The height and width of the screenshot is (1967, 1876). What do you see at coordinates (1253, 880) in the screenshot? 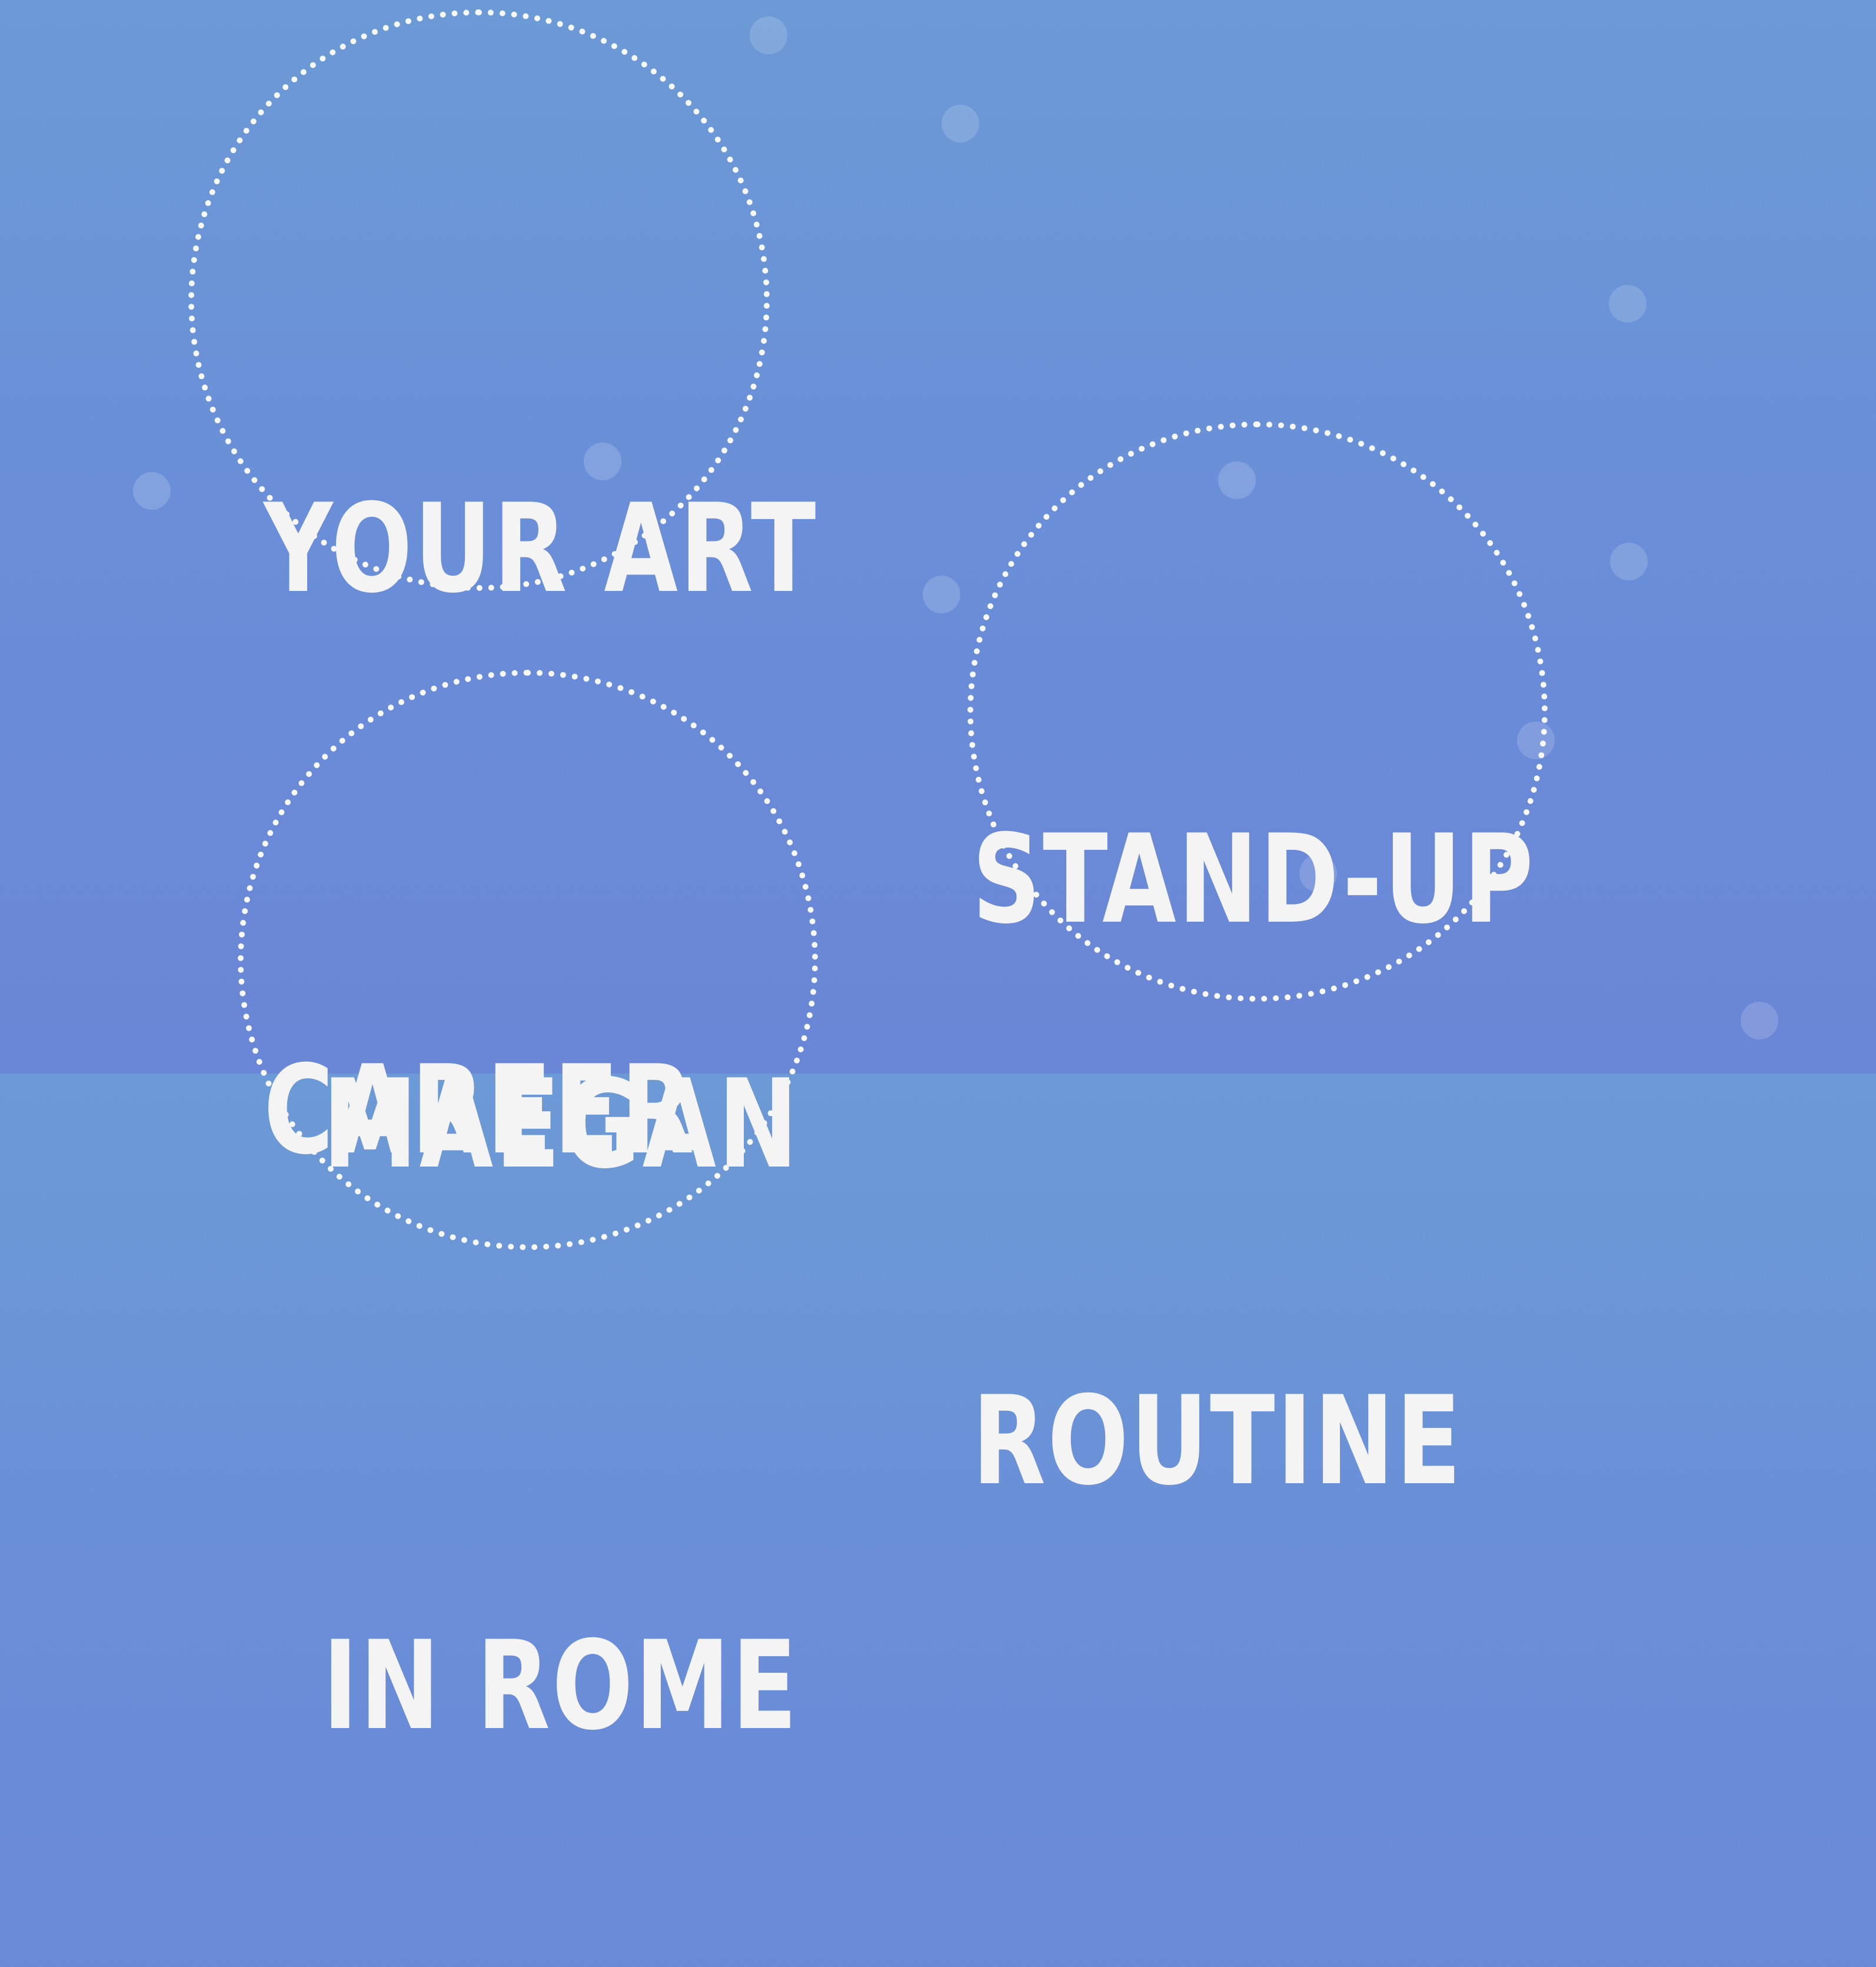
I see `topic-line: STAND-UP` at bounding box center [1253, 880].